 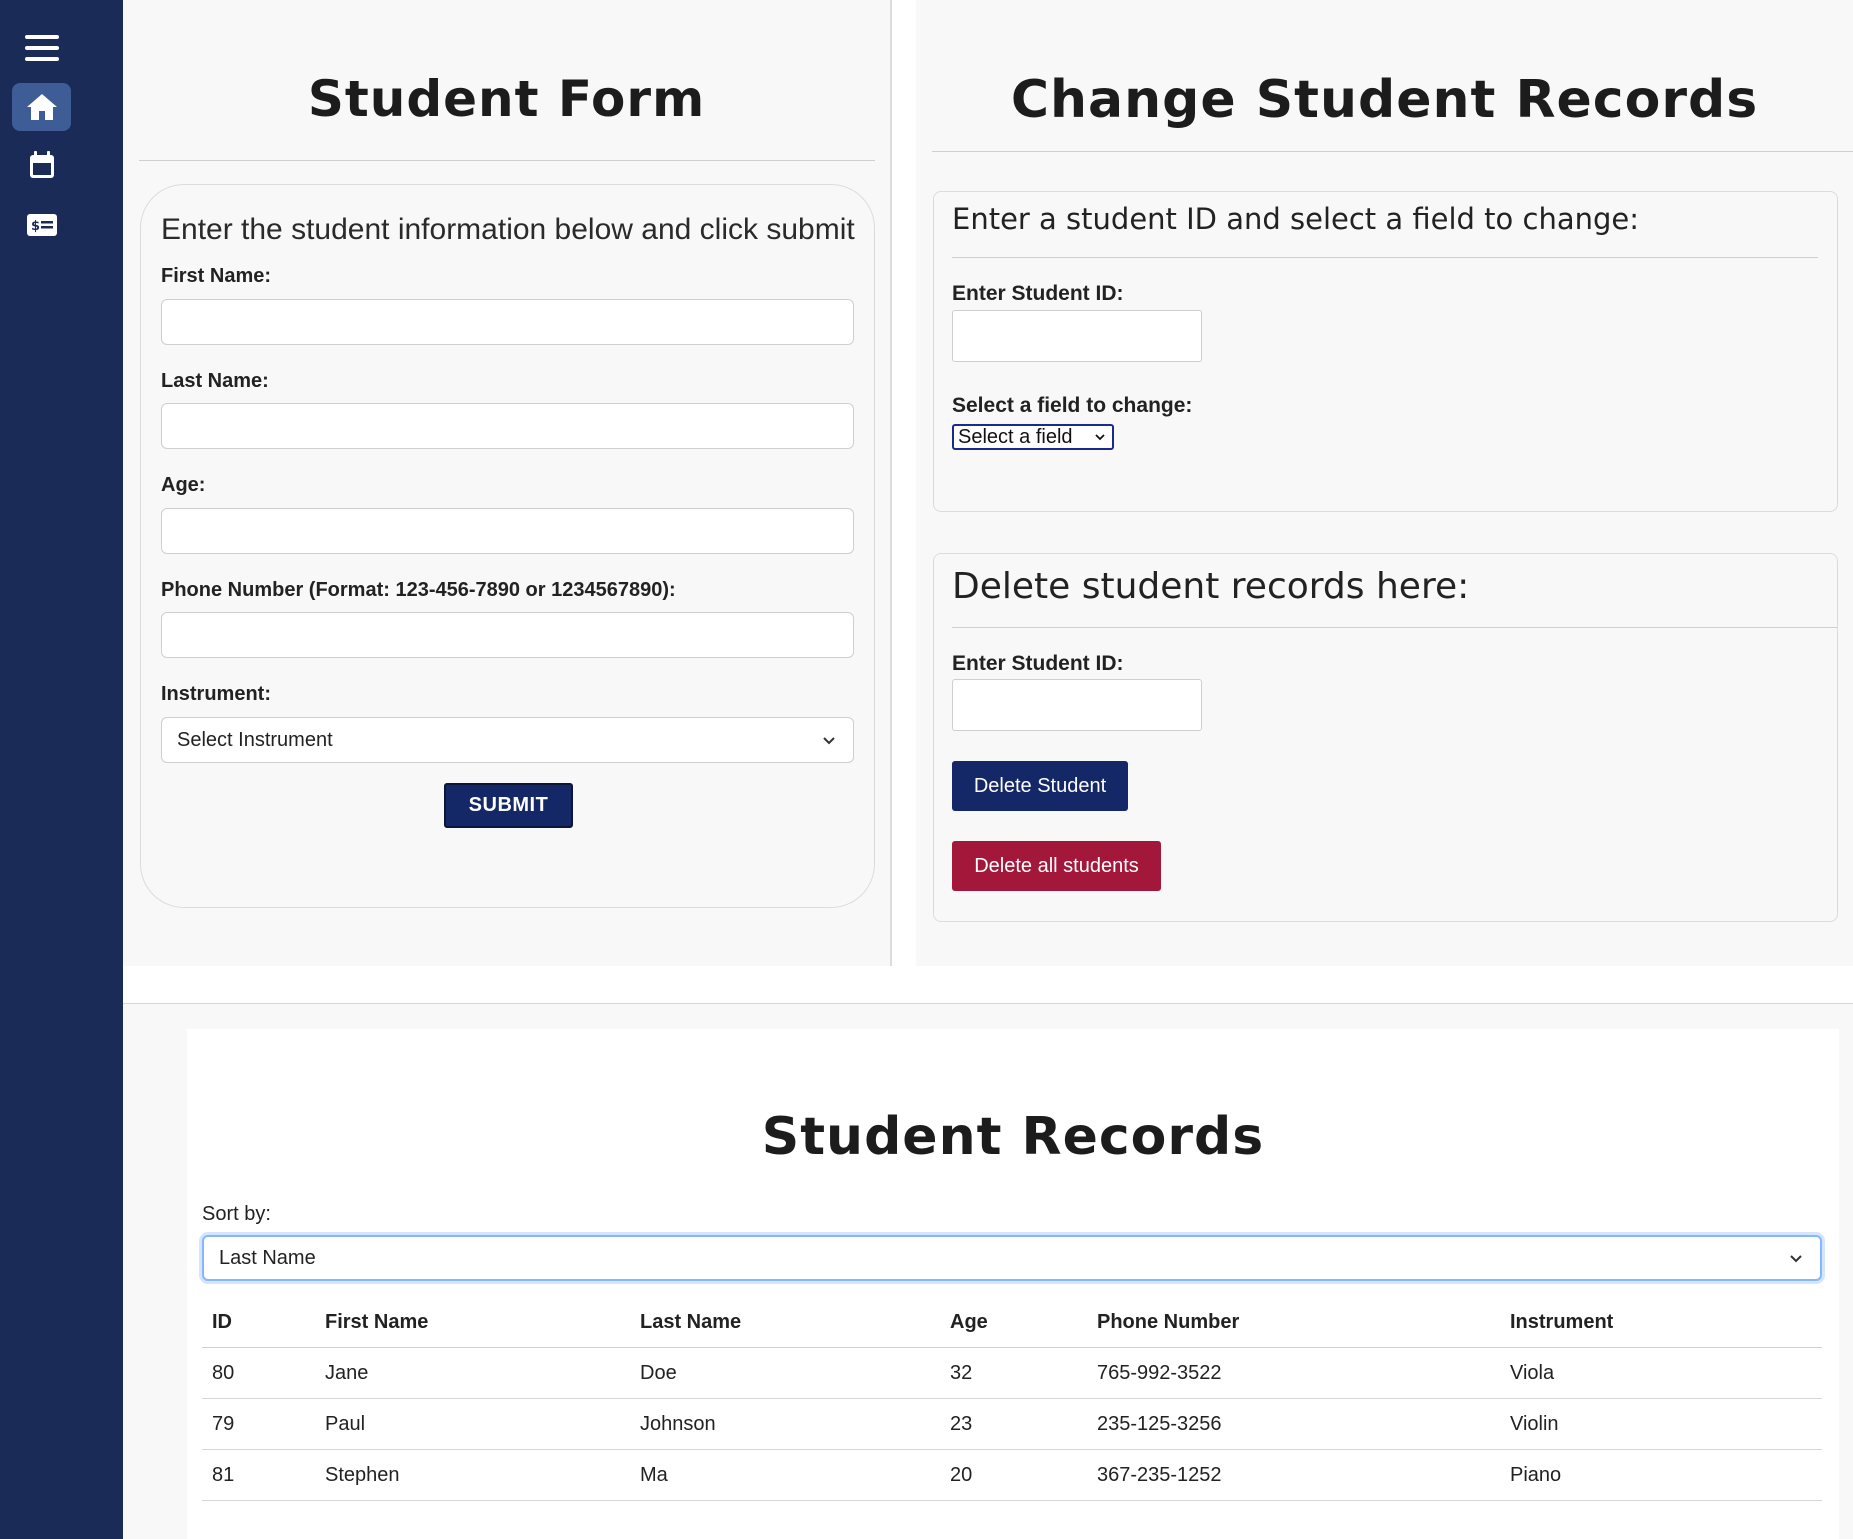 What do you see at coordinates (1056, 866) in the screenshot?
I see `delete-all-students-button: Delete all students` at bounding box center [1056, 866].